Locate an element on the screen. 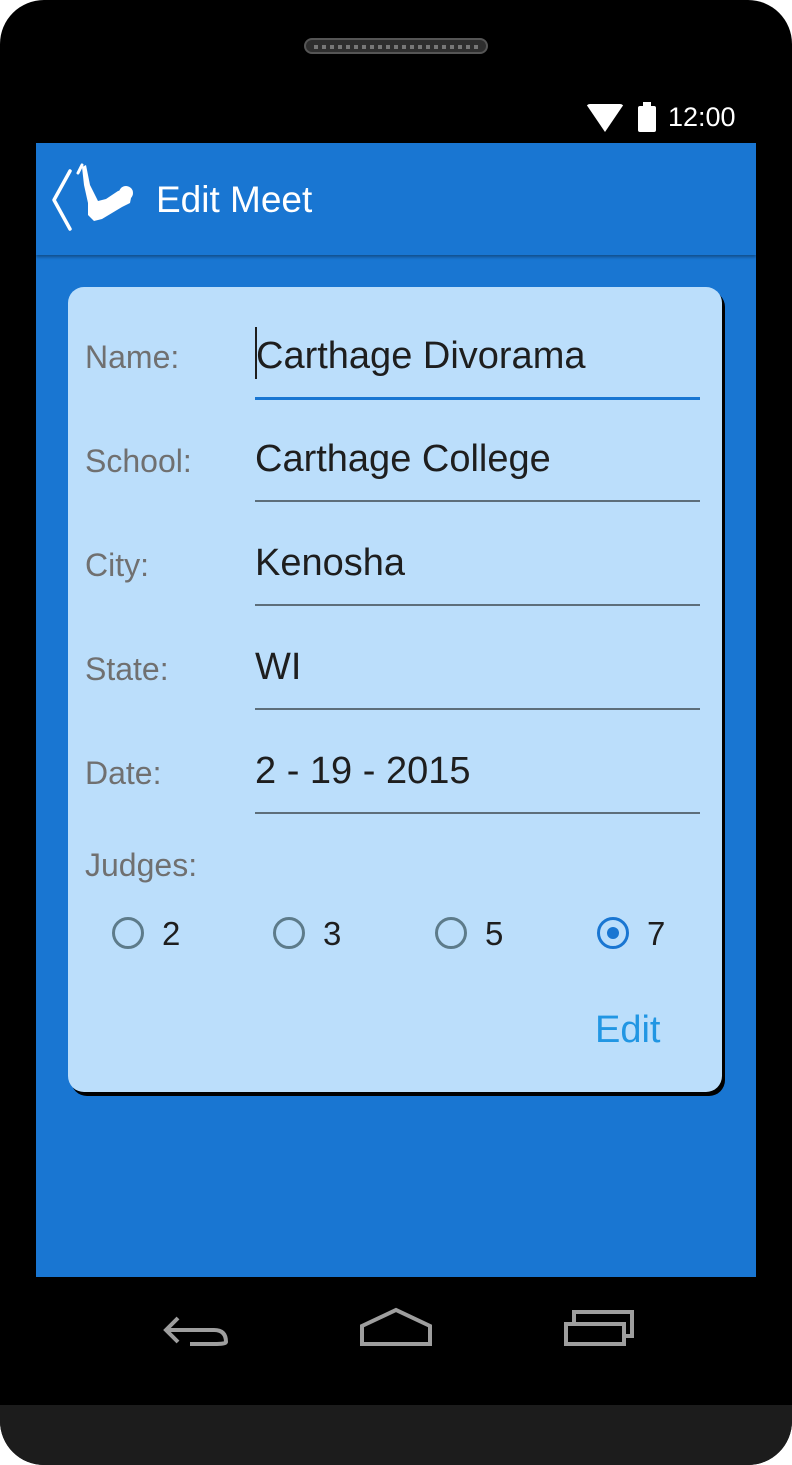 Image resolution: width=792 pixels, height=1465 pixels. state-label: State: is located at coordinates (127, 669).